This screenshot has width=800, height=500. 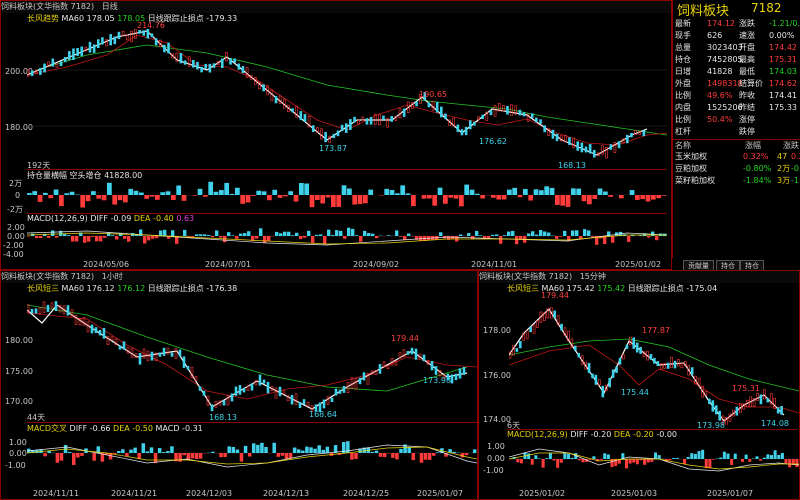 What do you see at coordinates (747, 119) in the screenshot?
I see `info-row-label: 涨停` at bounding box center [747, 119].